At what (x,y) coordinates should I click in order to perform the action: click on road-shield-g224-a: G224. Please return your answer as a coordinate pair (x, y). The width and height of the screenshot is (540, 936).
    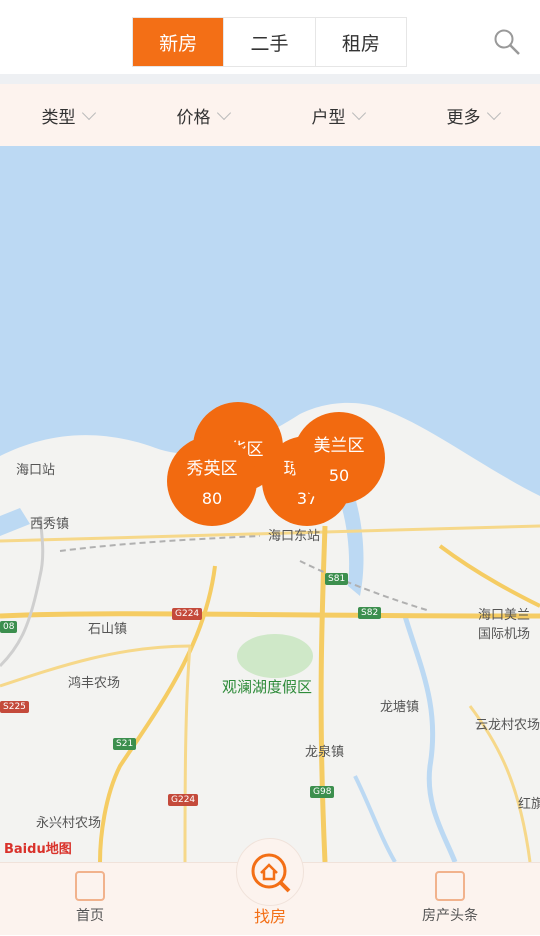
    Looking at the image, I should click on (187, 614).